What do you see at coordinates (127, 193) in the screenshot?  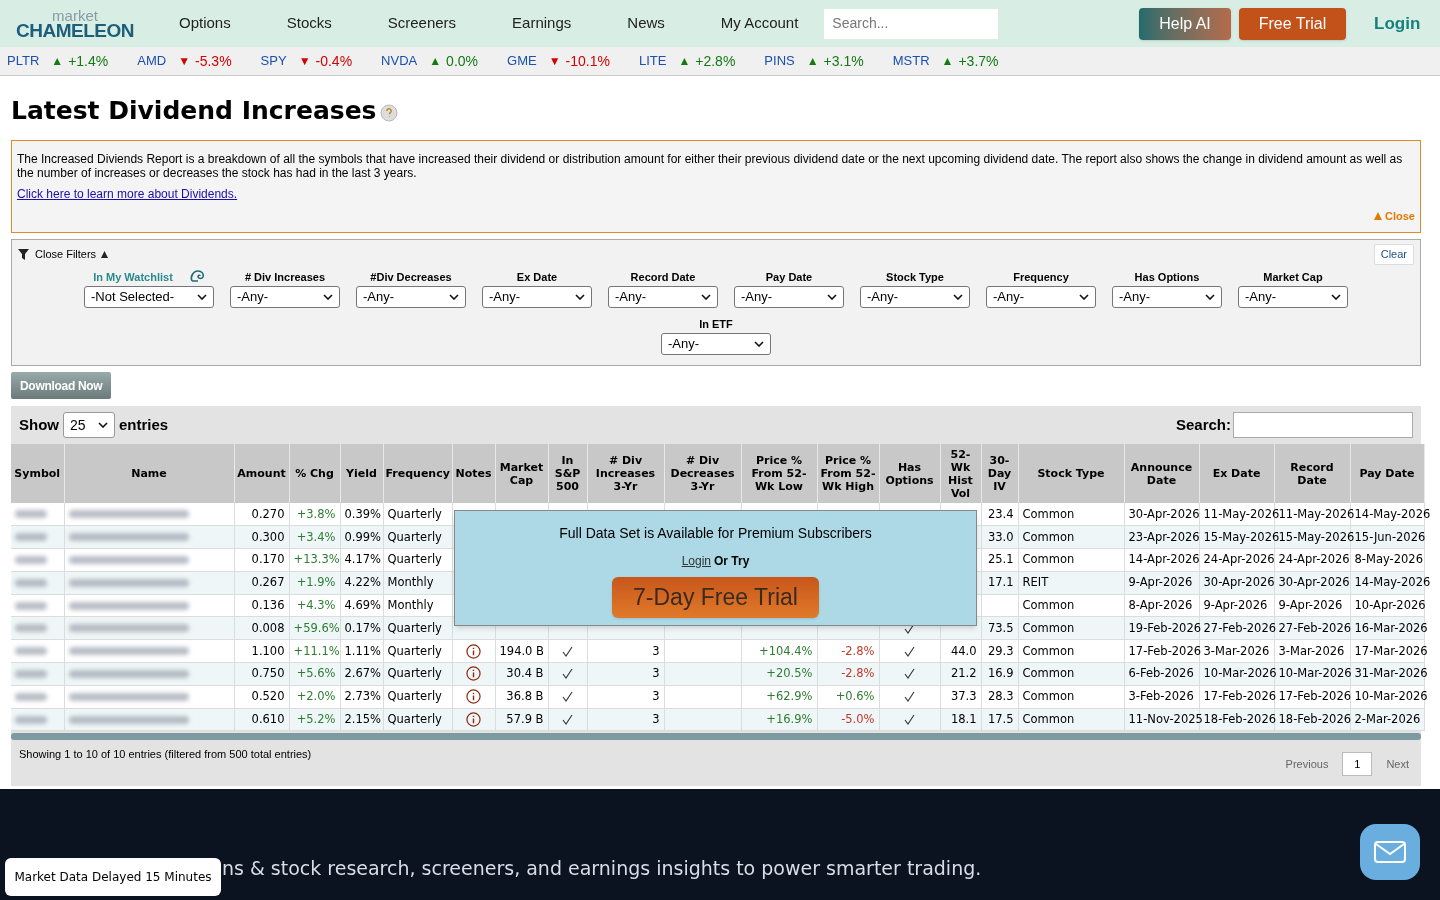 I see `dividends-link: Click here to learn more about Dividends.` at bounding box center [127, 193].